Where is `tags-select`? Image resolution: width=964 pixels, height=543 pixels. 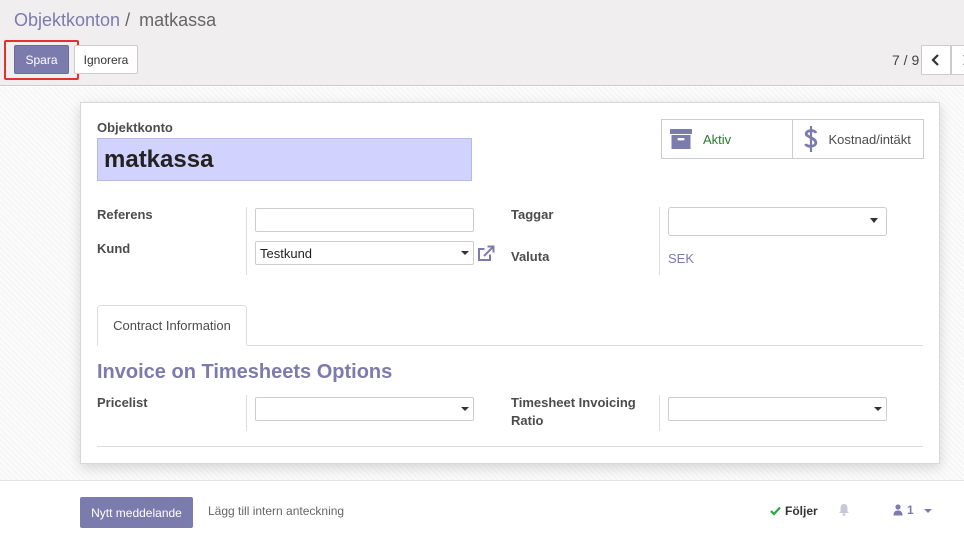
tags-select is located at coordinates (777, 221).